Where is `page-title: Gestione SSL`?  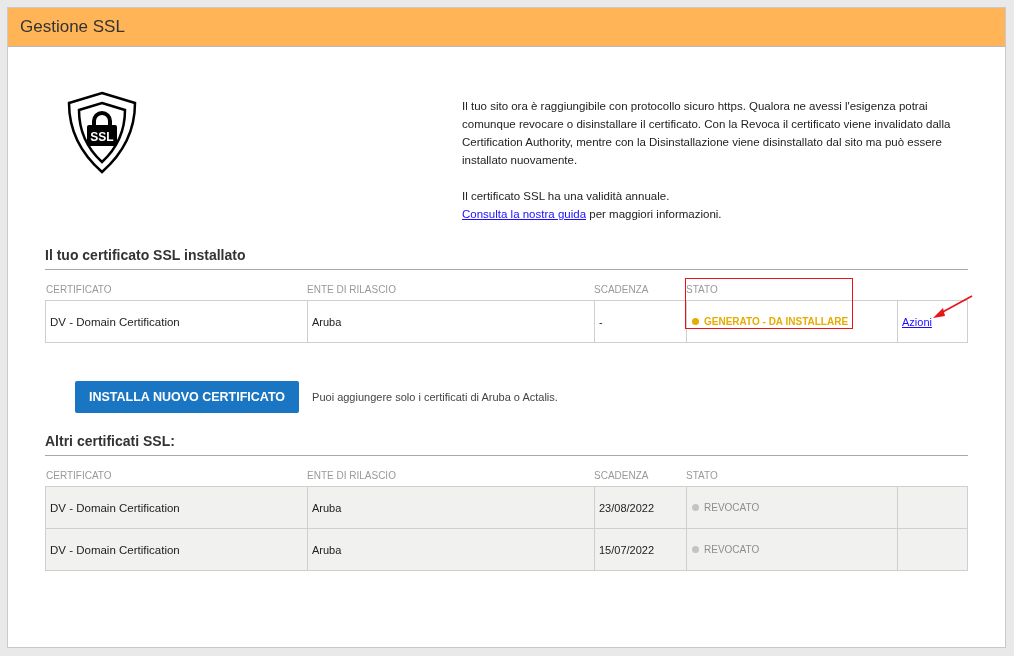 page-title: Gestione SSL is located at coordinates (72, 27).